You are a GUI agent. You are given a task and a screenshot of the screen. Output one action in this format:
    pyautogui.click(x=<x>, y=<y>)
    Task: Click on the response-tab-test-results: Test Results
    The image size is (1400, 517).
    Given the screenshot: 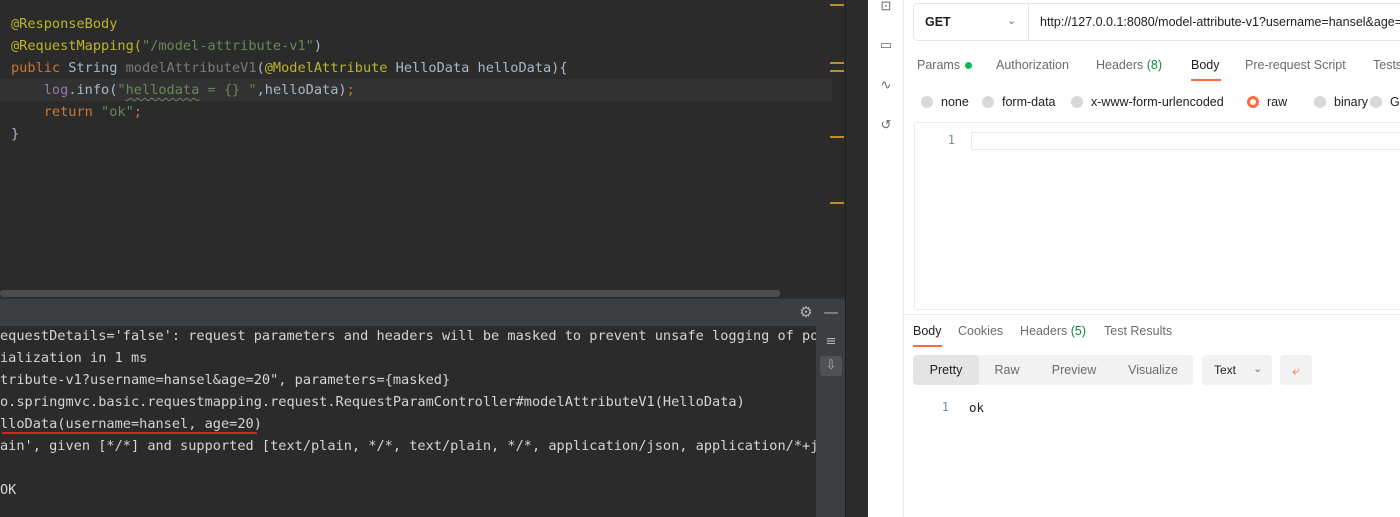 What is the action you would take?
    pyautogui.click(x=1138, y=331)
    